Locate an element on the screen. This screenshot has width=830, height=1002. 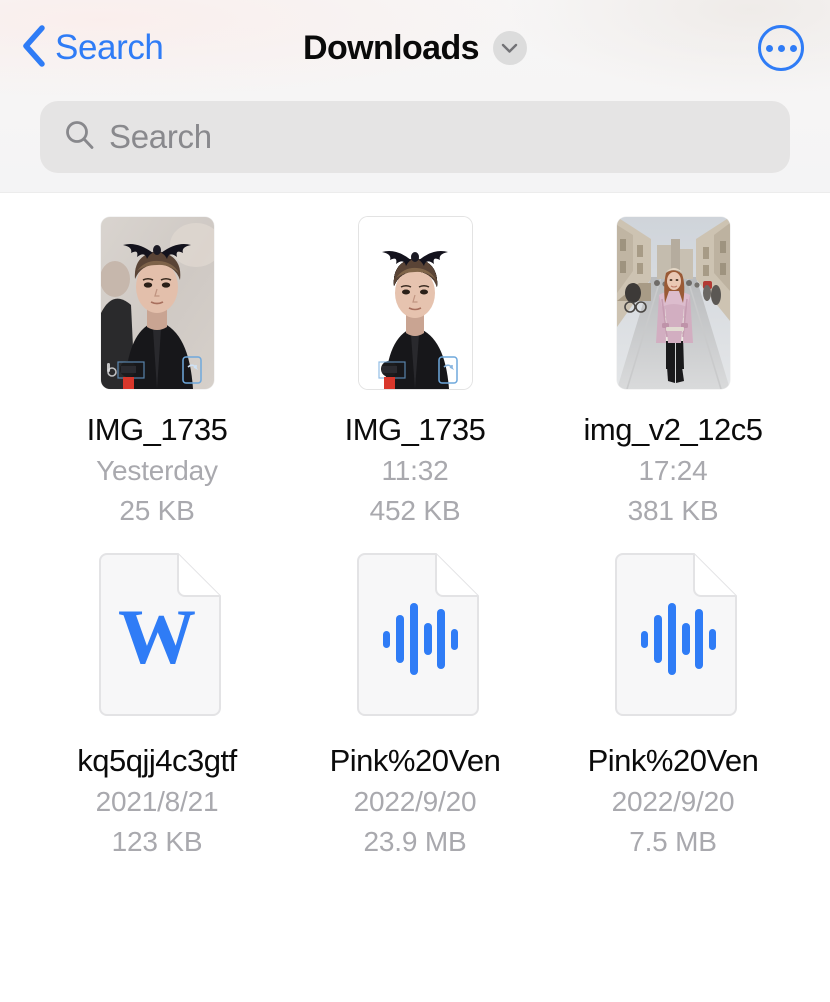
chevron-down-icon is located at coordinates (509, 48).